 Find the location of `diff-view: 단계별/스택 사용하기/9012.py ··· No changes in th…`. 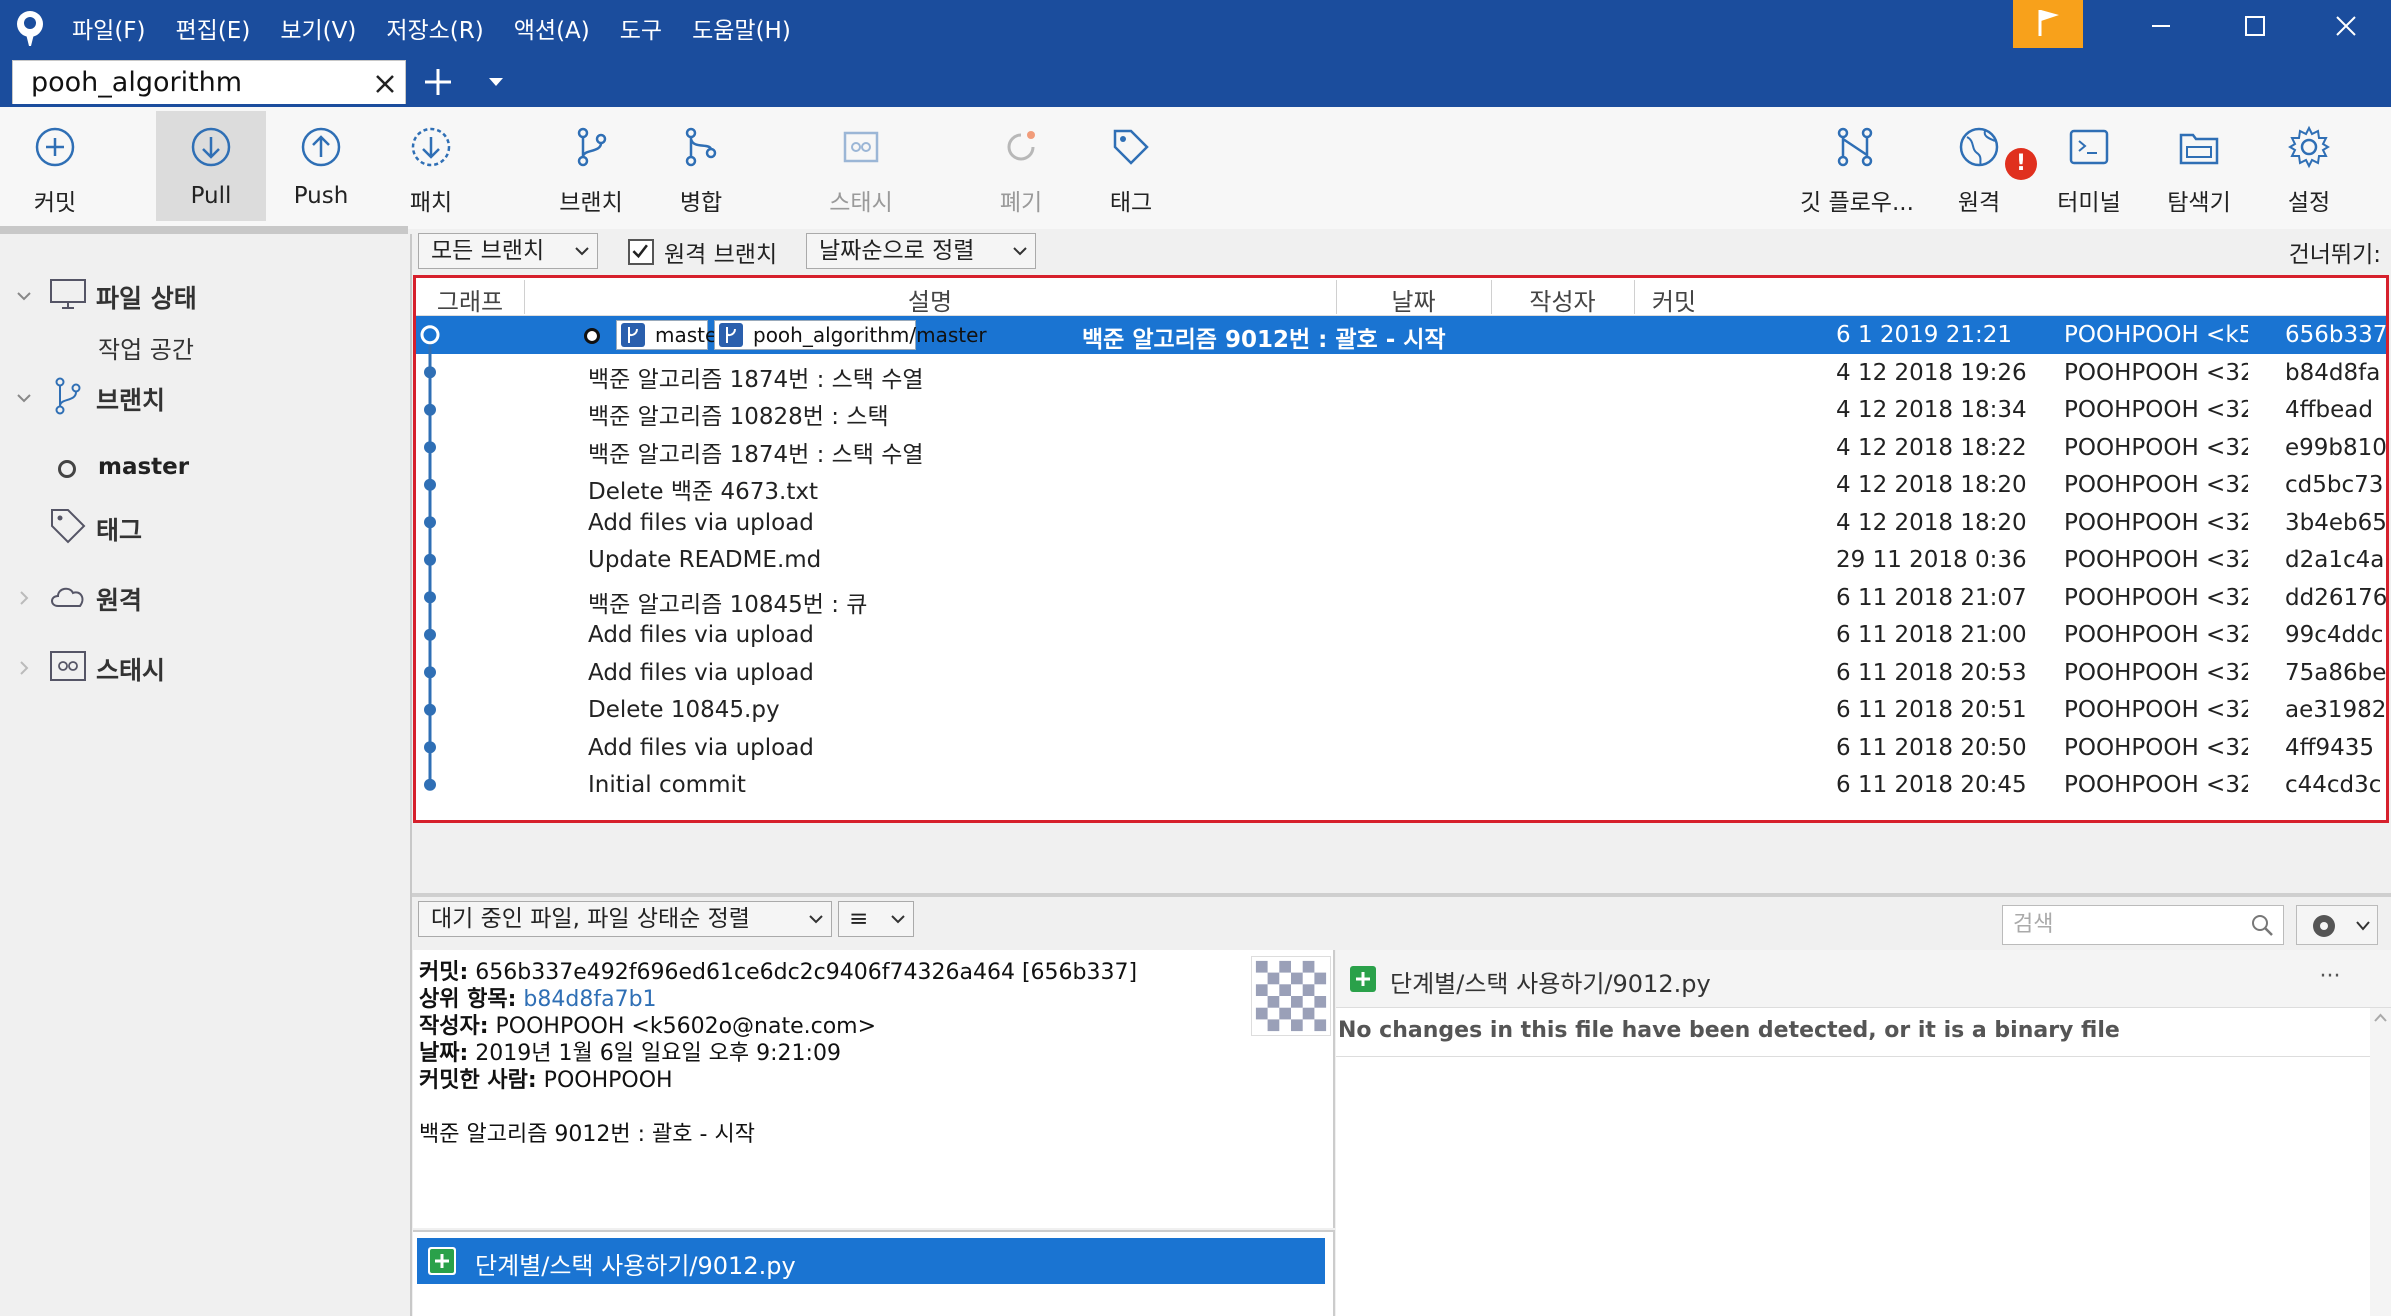

diff-view: 단계별/스택 사용하기/9012.py ··· No changes in th… is located at coordinates (1863, 1133).